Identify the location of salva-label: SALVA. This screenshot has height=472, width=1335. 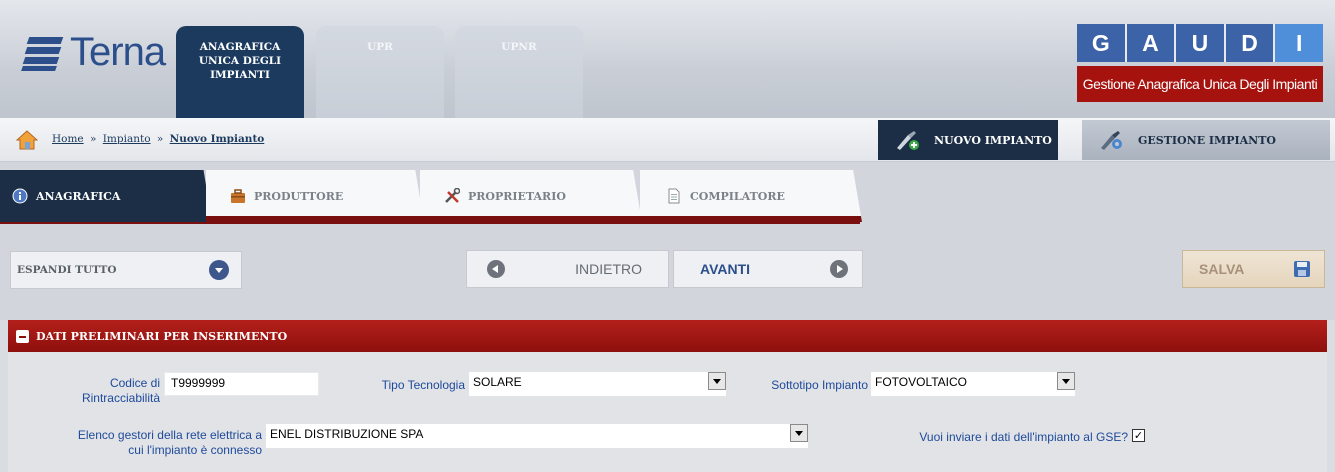
(1222, 269).